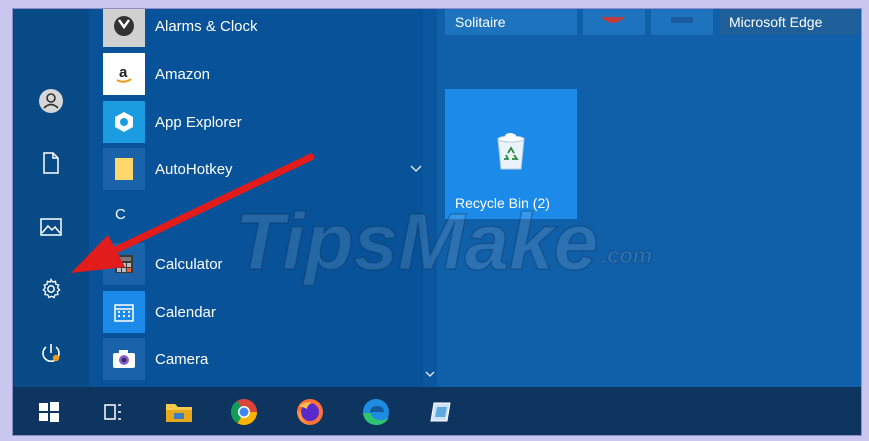 Image resolution: width=869 pixels, height=441 pixels. I want to click on app-label-alarms-clock: Alarms & Clock, so click(206, 26).